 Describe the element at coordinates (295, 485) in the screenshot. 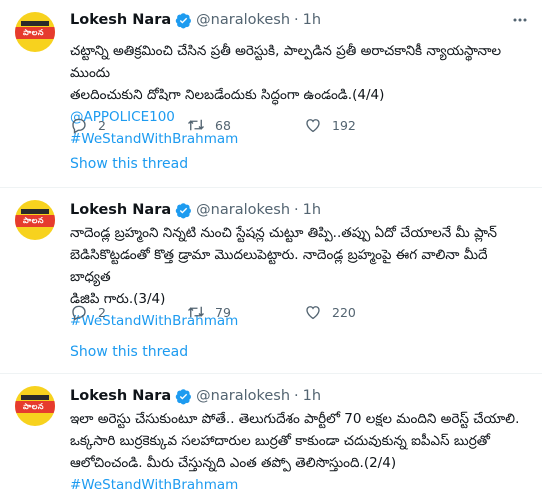

I see `hashtag-link: #WeStandWithBrahmam` at that location.